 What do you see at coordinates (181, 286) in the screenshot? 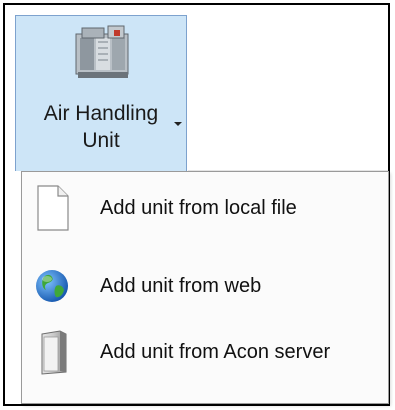
I see `menu-item-label: Add unit from web` at bounding box center [181, 286].